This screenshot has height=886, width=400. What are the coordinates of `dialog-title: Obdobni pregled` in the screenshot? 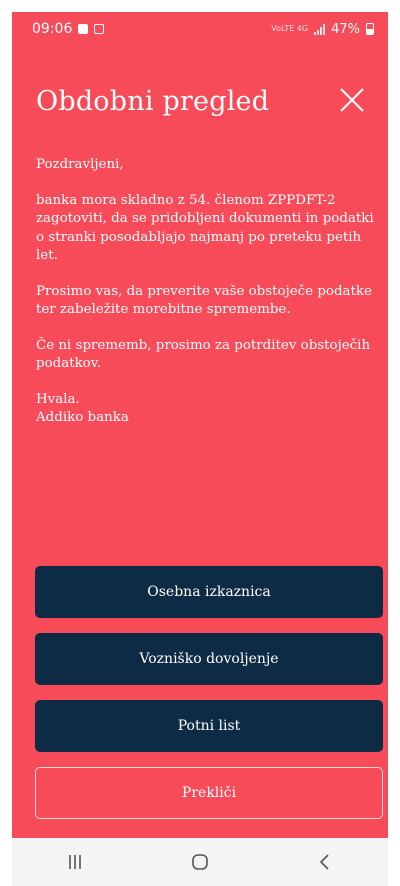 It's located at (153, 101).